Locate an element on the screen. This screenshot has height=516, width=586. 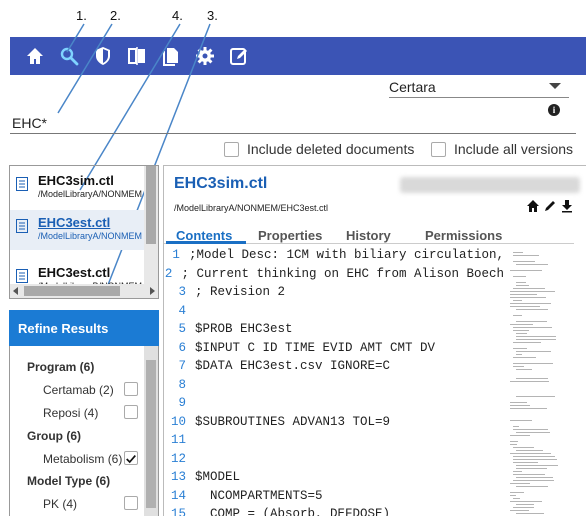
document-path: /ModelLibraryA/NONMEM/EHC3est.ctl is located at coordinates (251, 208).